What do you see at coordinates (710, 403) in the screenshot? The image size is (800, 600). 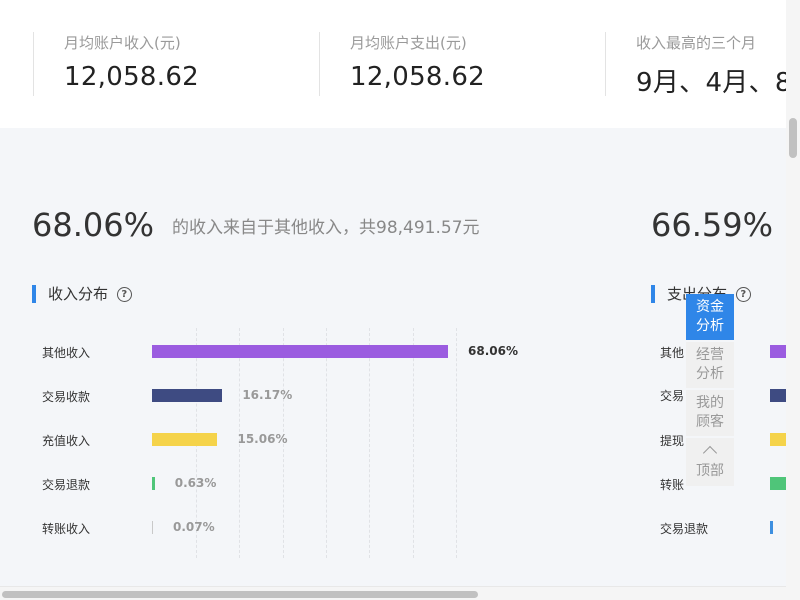 I see `nav-label-line1: 我的` at bounding box center [710, 403].